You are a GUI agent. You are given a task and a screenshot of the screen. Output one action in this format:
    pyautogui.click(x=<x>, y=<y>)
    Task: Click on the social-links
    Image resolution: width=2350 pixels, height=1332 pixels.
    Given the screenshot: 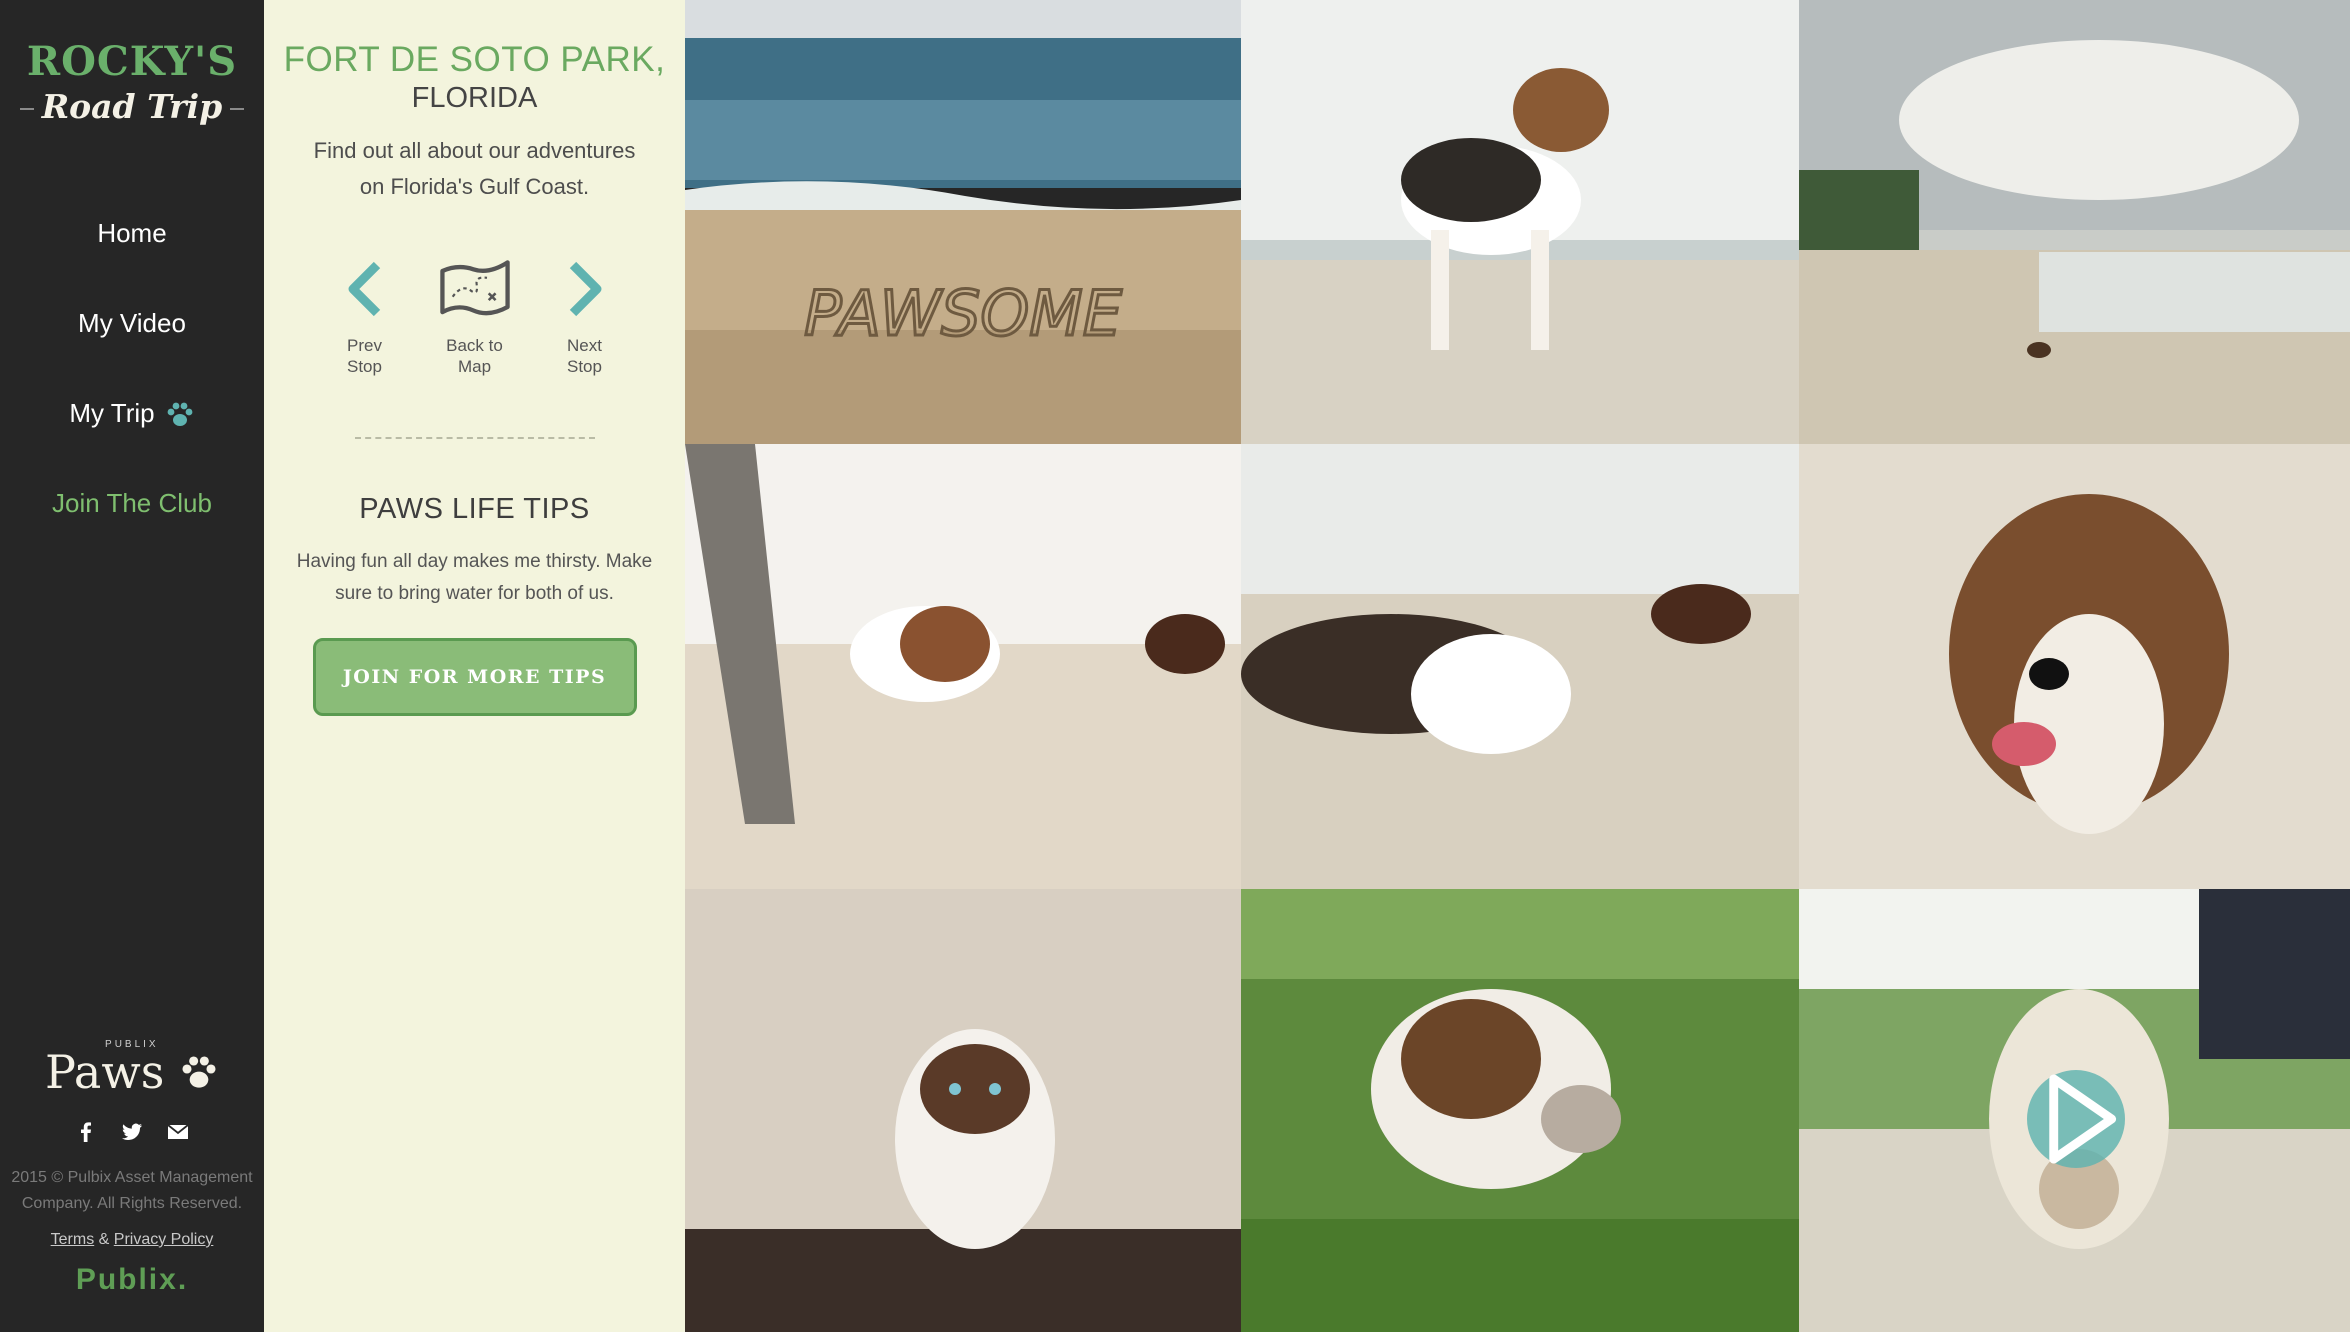 What is the action you would take?
    pyautogui.click(x=132, y=1132)
    